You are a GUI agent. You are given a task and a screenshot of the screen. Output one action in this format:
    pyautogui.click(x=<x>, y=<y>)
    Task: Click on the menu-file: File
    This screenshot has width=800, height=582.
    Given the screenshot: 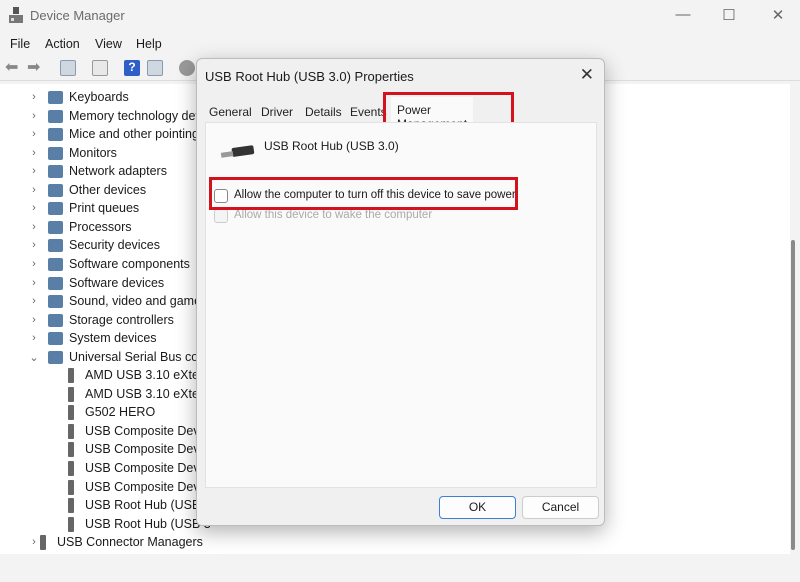 What is the action you would take?
    pyautogui.click(x=20, y=44)
    